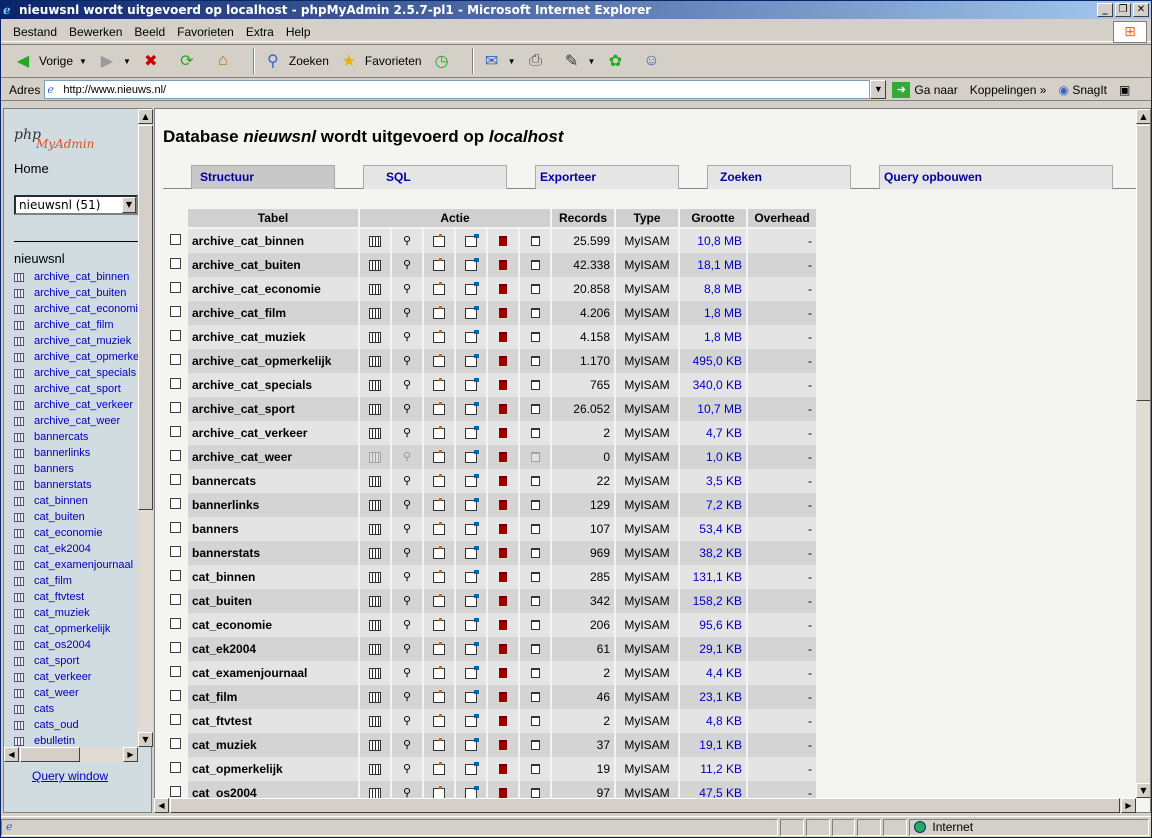  I want to click on sidebar-table-label: cats_oud, so click(56, 725).